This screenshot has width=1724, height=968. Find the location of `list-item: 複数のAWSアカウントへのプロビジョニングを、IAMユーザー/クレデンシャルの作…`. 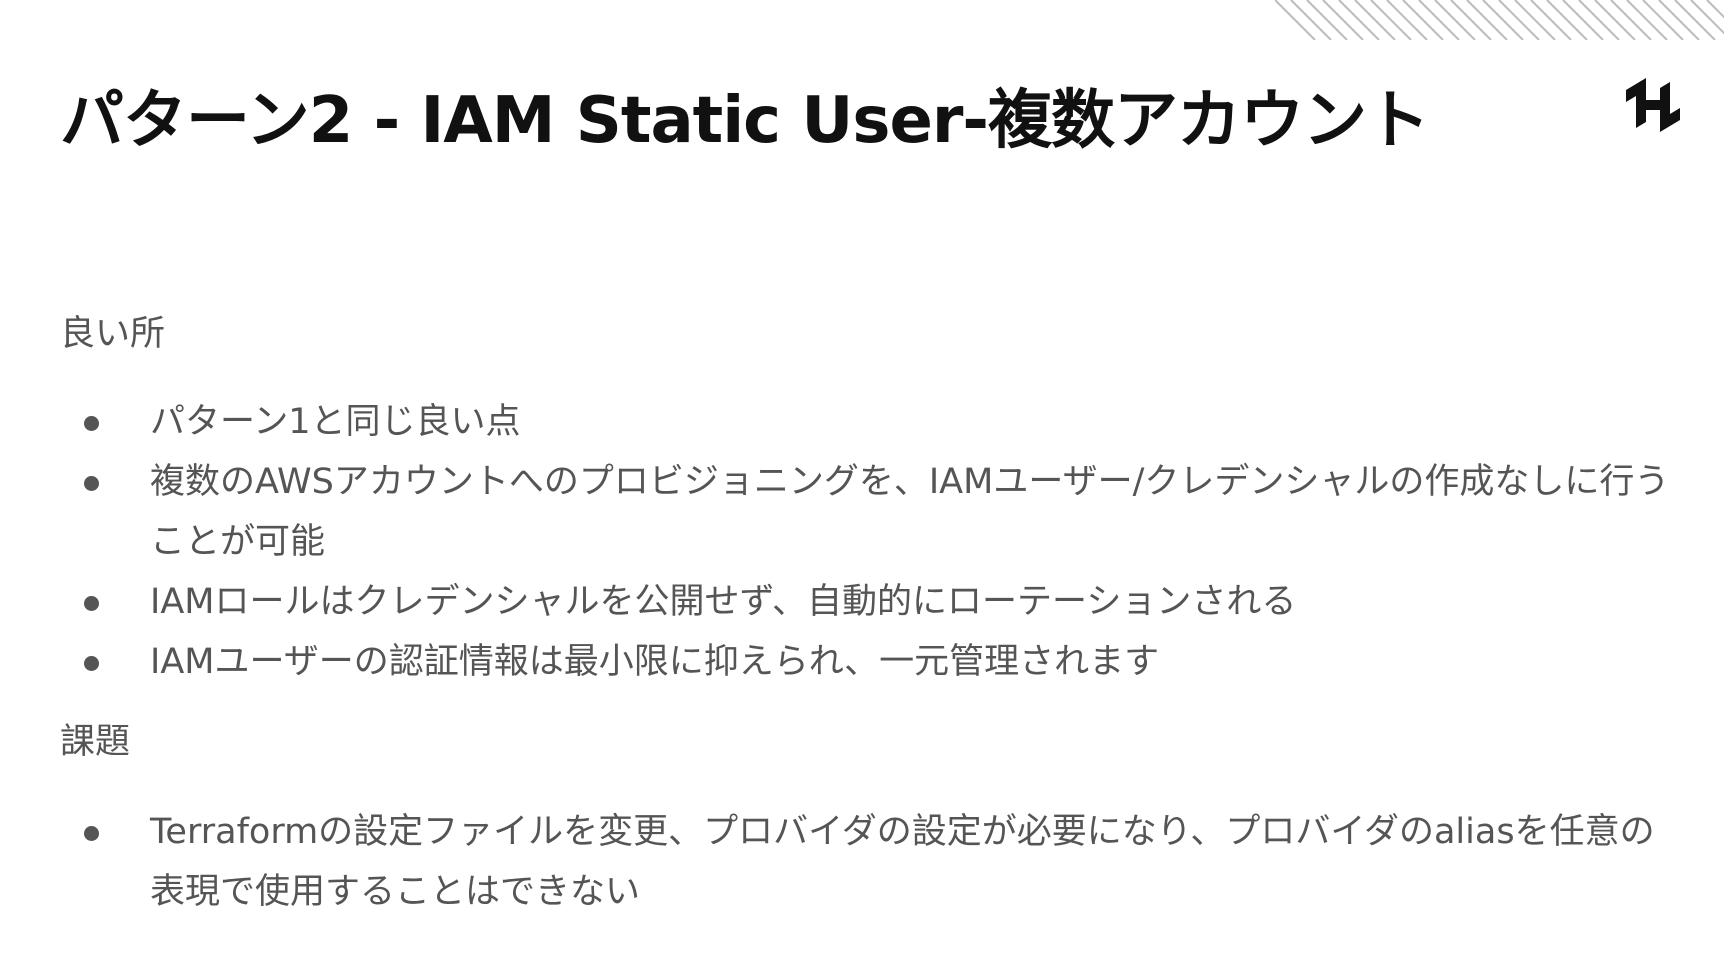

list-item: 複数のAWSアカウントへのプロビジョニングを、IAMユーザー/クレデンシャルの作… is located at coordinates (862, 512).